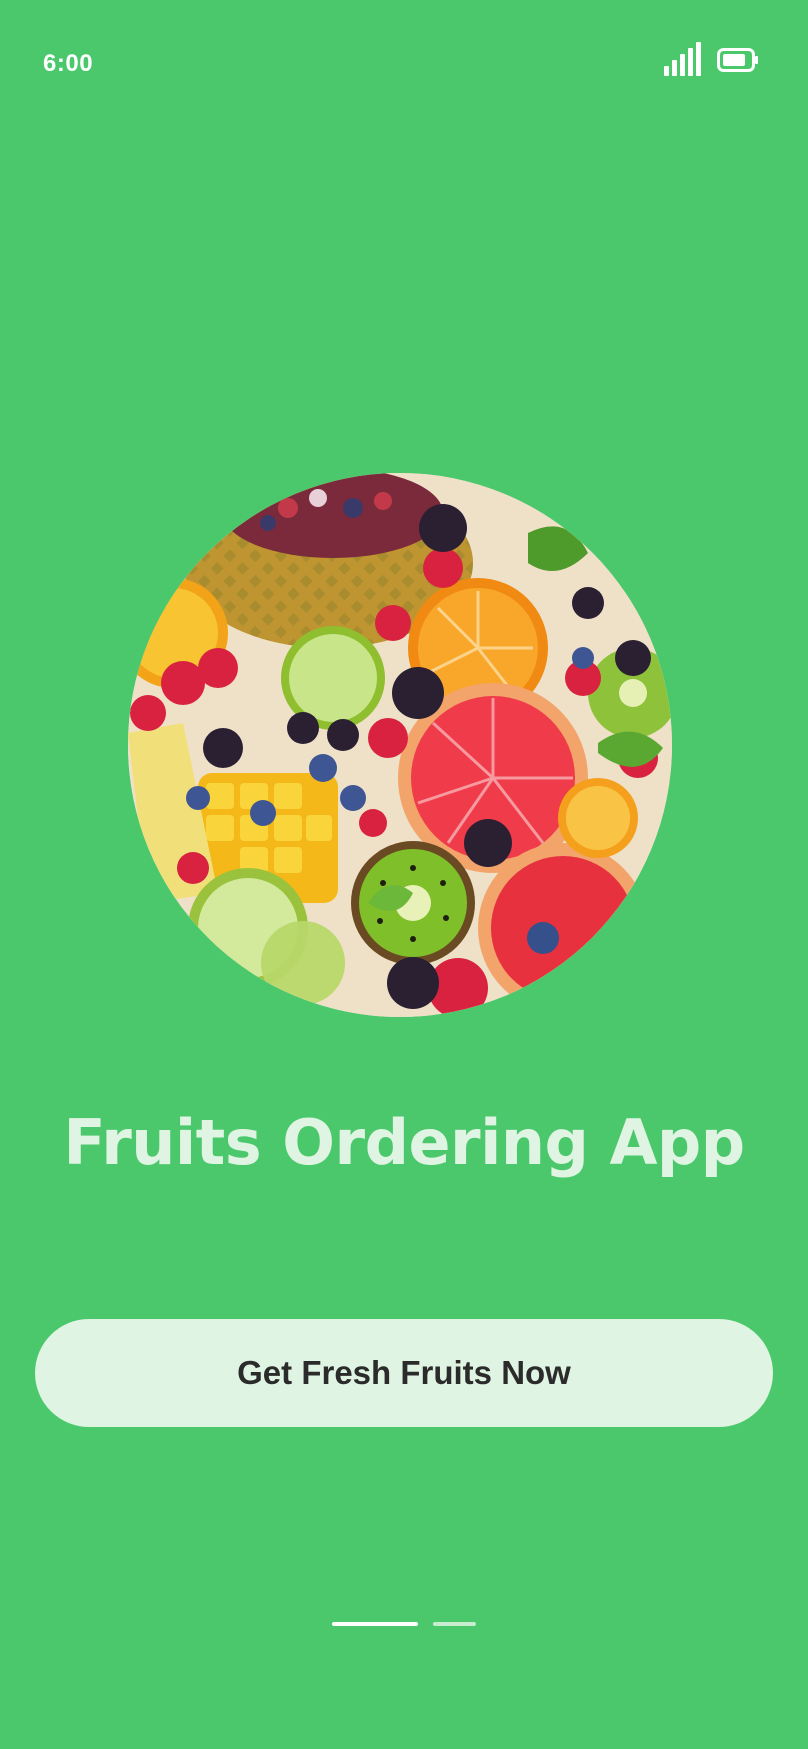 The image size is (808, 1749). I want to click on page-indicator-inactive, so click(454, 1624).